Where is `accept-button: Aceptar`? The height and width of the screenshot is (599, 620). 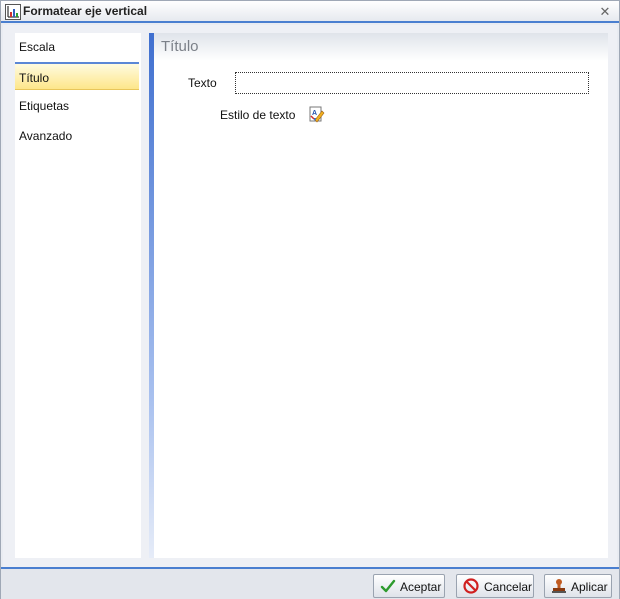
accept-button: Aceptar is located at coordinates (409, 586).